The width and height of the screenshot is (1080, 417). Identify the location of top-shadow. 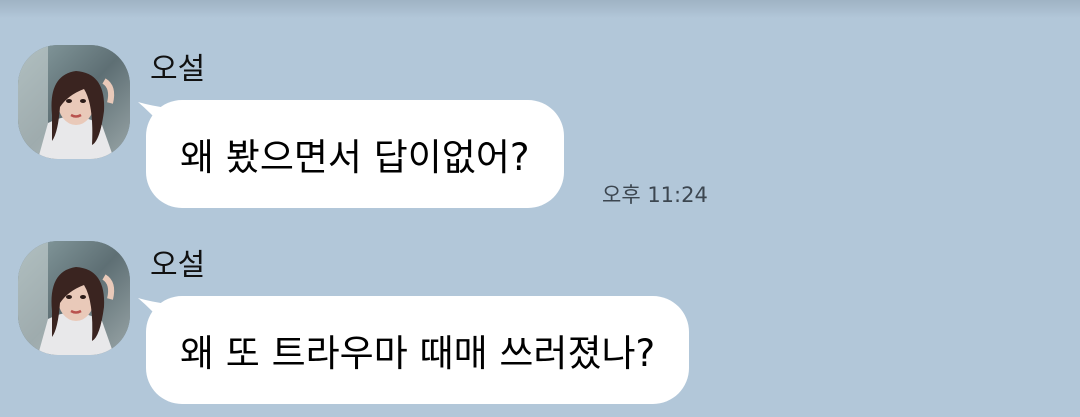
(540, 9).